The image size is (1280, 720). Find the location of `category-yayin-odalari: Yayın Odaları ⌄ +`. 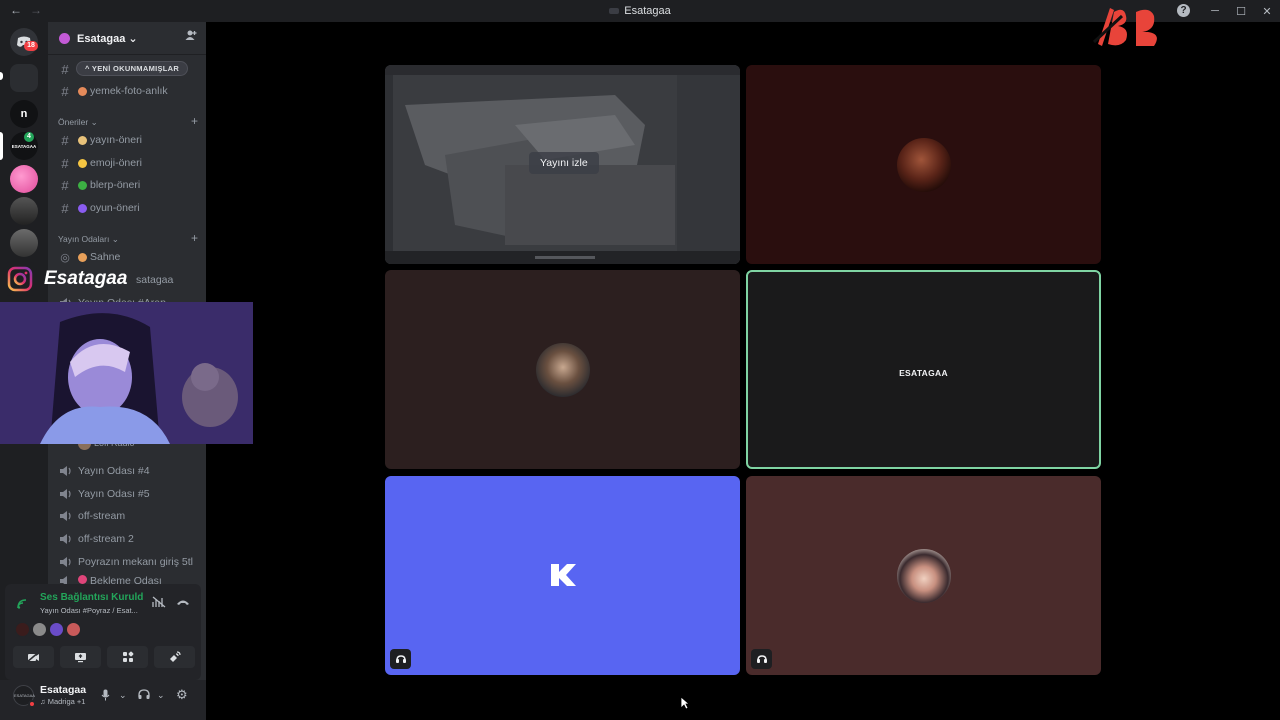

category-yayin-odalari: Yayın Odaları ⌄ + is located at coordinates (128, 238).